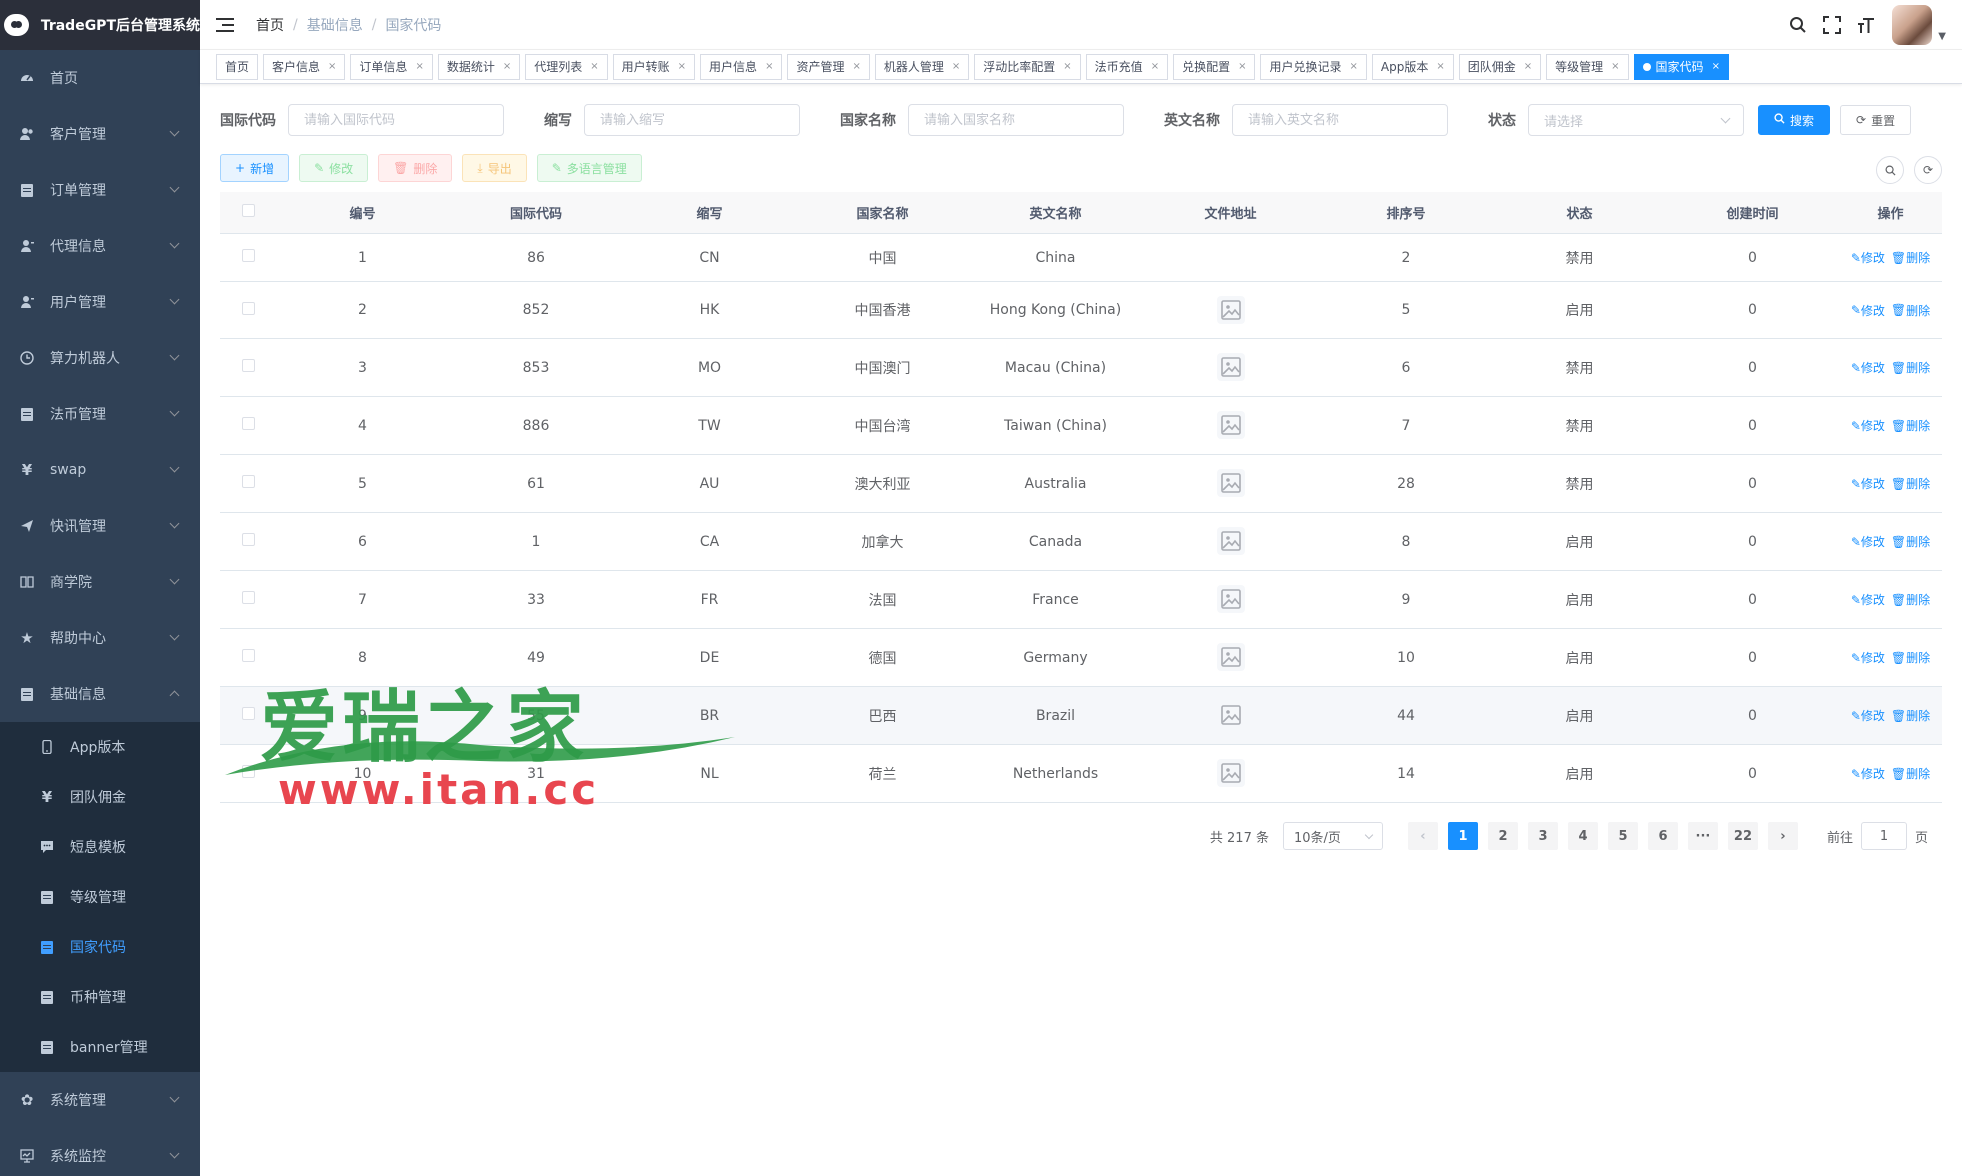  Describe the element at coordinates (692, 120) in the screenshot. I see `abbr-input` at that location.